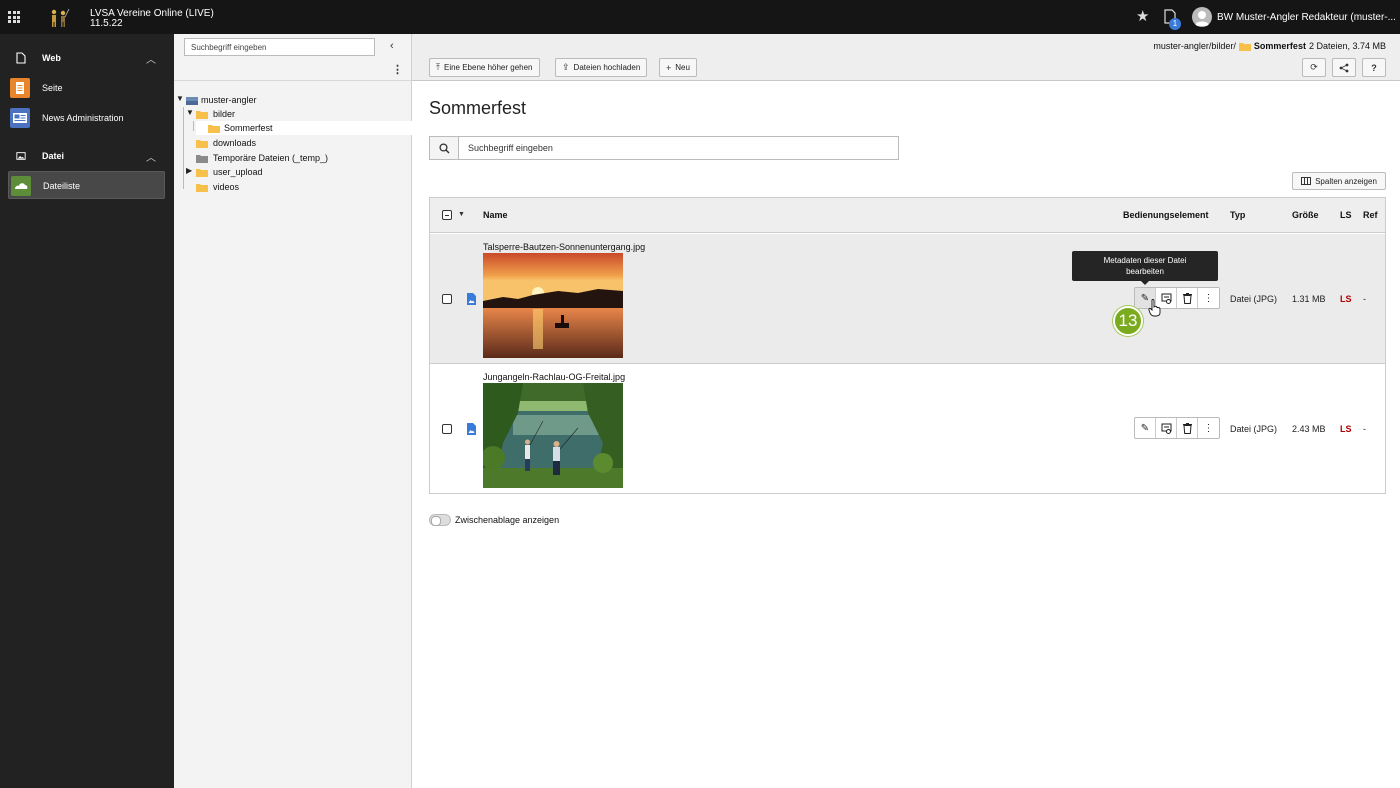 The image size is (1400, 788). What do you see at coordinates (440, 520) in the screenshot?
I see `toggle-switch` at bounding box center [440, 520].